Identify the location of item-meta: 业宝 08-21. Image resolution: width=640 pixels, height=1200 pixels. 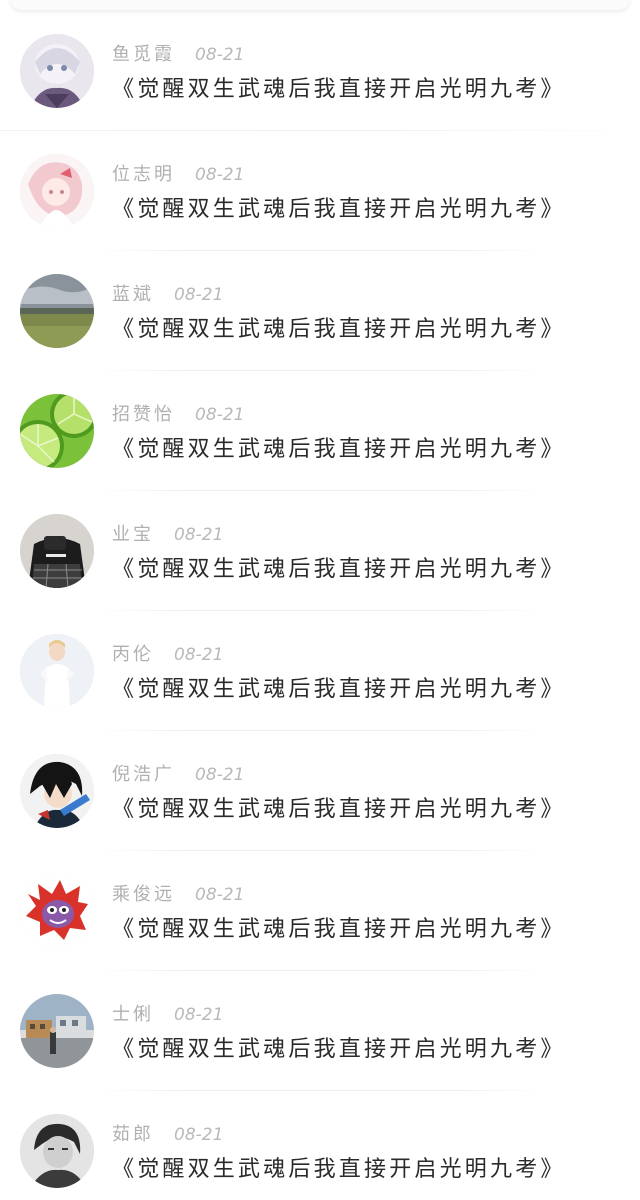
(167, 533).